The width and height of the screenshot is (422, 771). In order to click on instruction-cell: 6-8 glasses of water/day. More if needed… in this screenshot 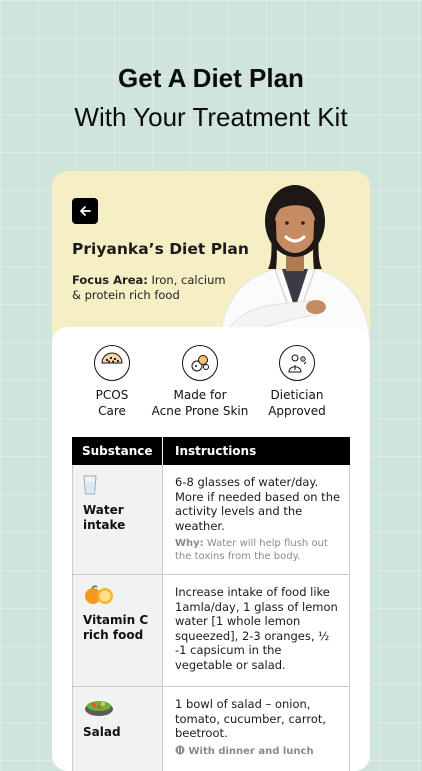, I will do `click(256, 519)`.